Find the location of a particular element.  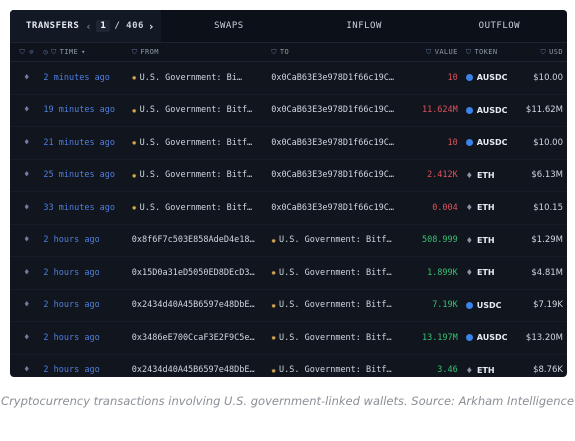

tab-outflow: OUTFLOW is located at coordinates (499, 26).